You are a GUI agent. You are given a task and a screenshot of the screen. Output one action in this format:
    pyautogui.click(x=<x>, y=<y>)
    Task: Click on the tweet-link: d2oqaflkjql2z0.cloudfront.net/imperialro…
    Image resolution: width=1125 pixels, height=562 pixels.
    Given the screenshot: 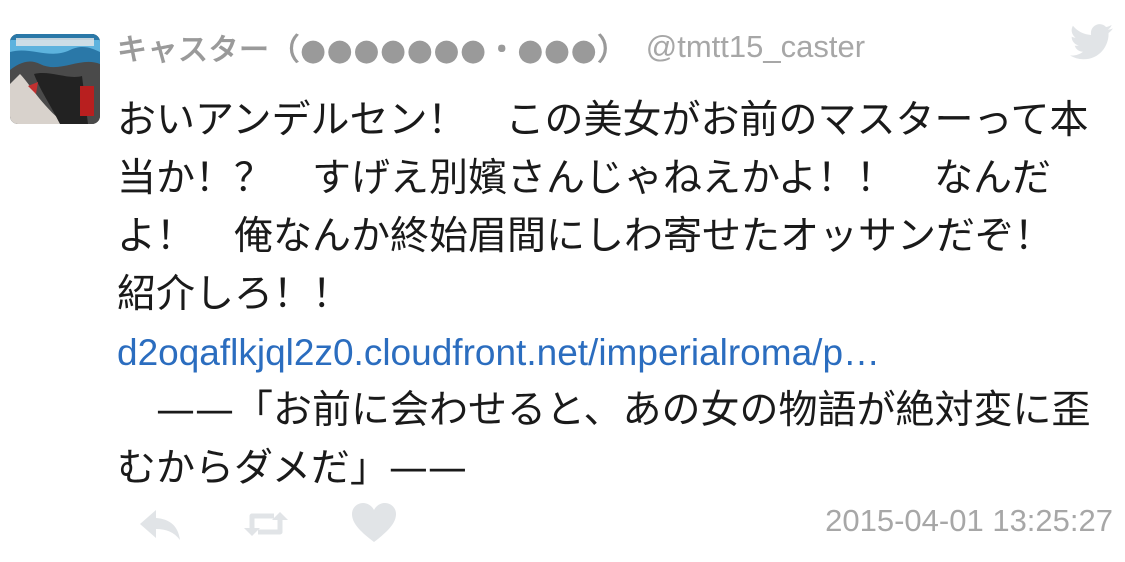 What is the action you would take?
    pyautogui.click(x=612, y=353)
    